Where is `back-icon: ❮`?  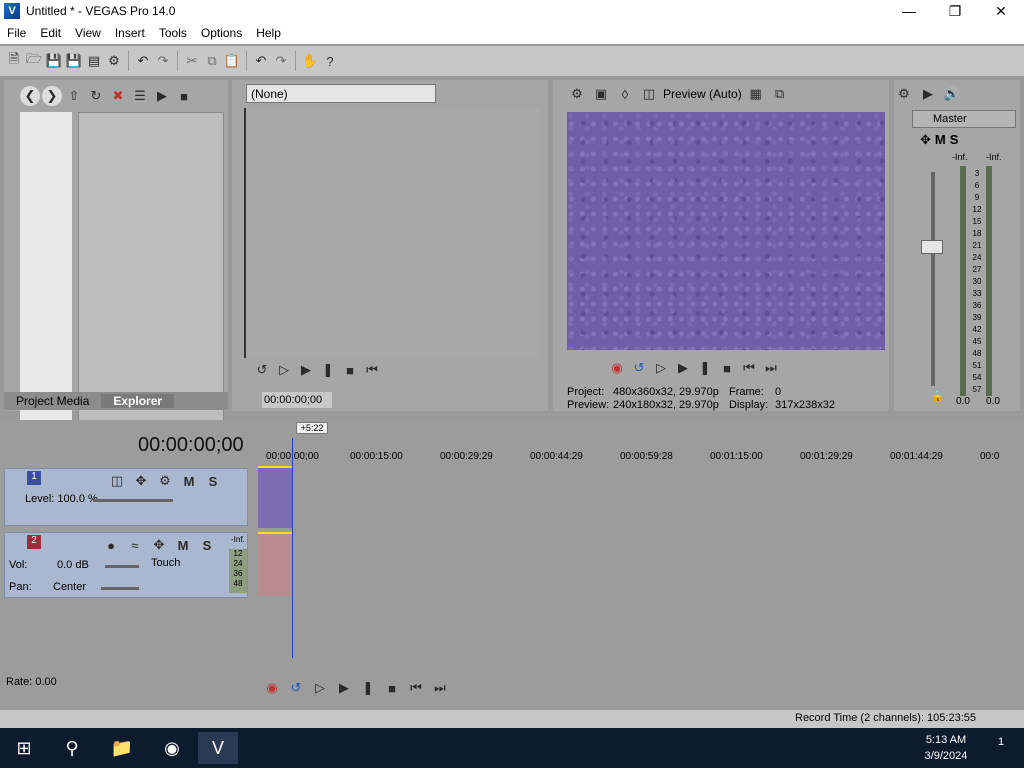 back-icon: ❮ is located at coordinates (30, 96).